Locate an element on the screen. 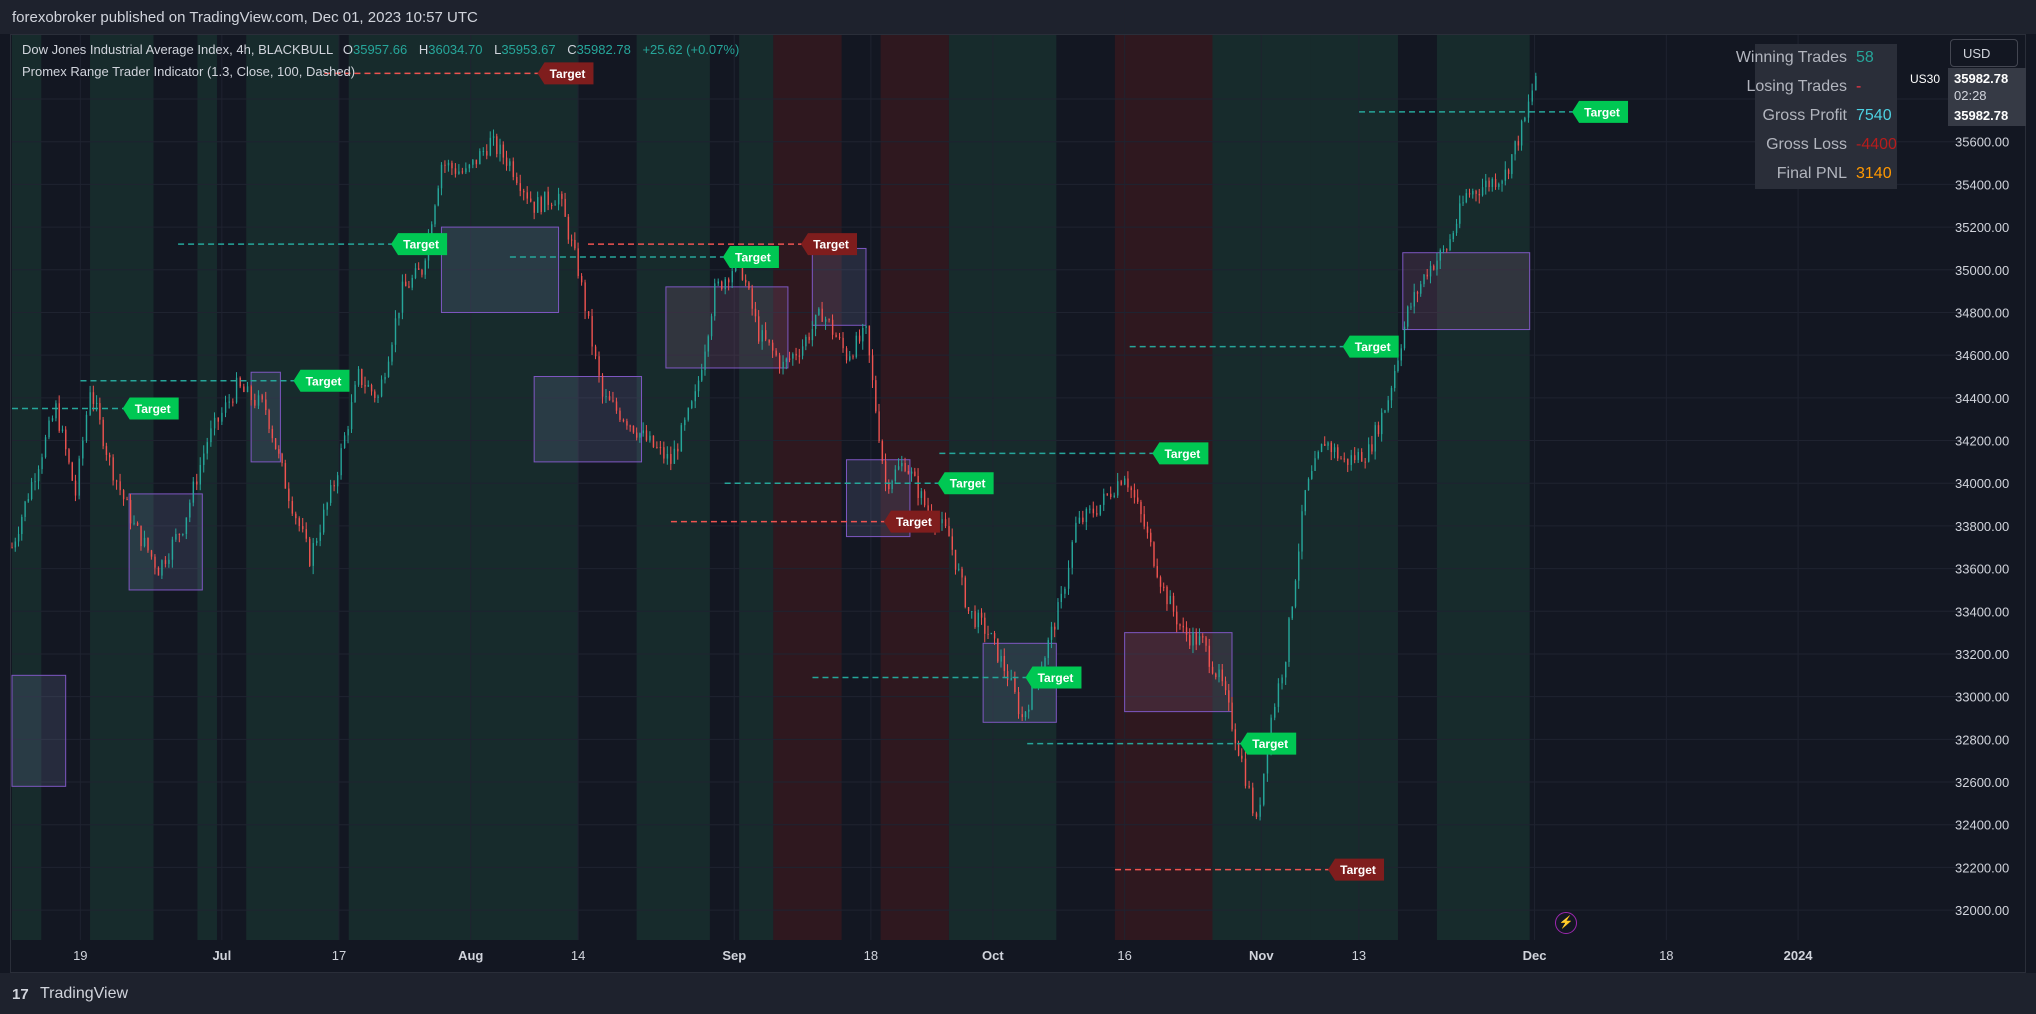 This screenshot has width=2036, height=1014. lightning-icon: ⚡ is located at coordinates (1566, 923).